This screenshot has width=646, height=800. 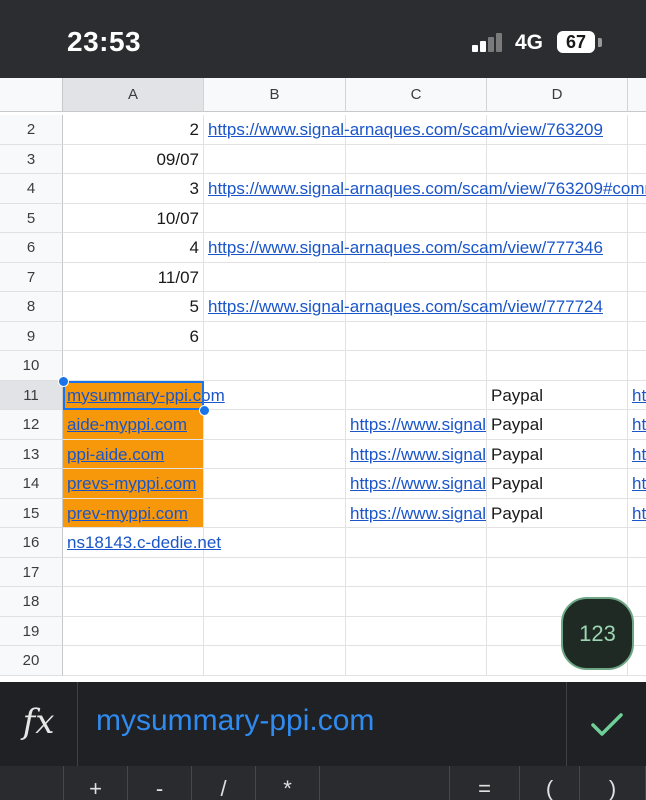 I want to click on cell-d9, so click(x=557, y=336).